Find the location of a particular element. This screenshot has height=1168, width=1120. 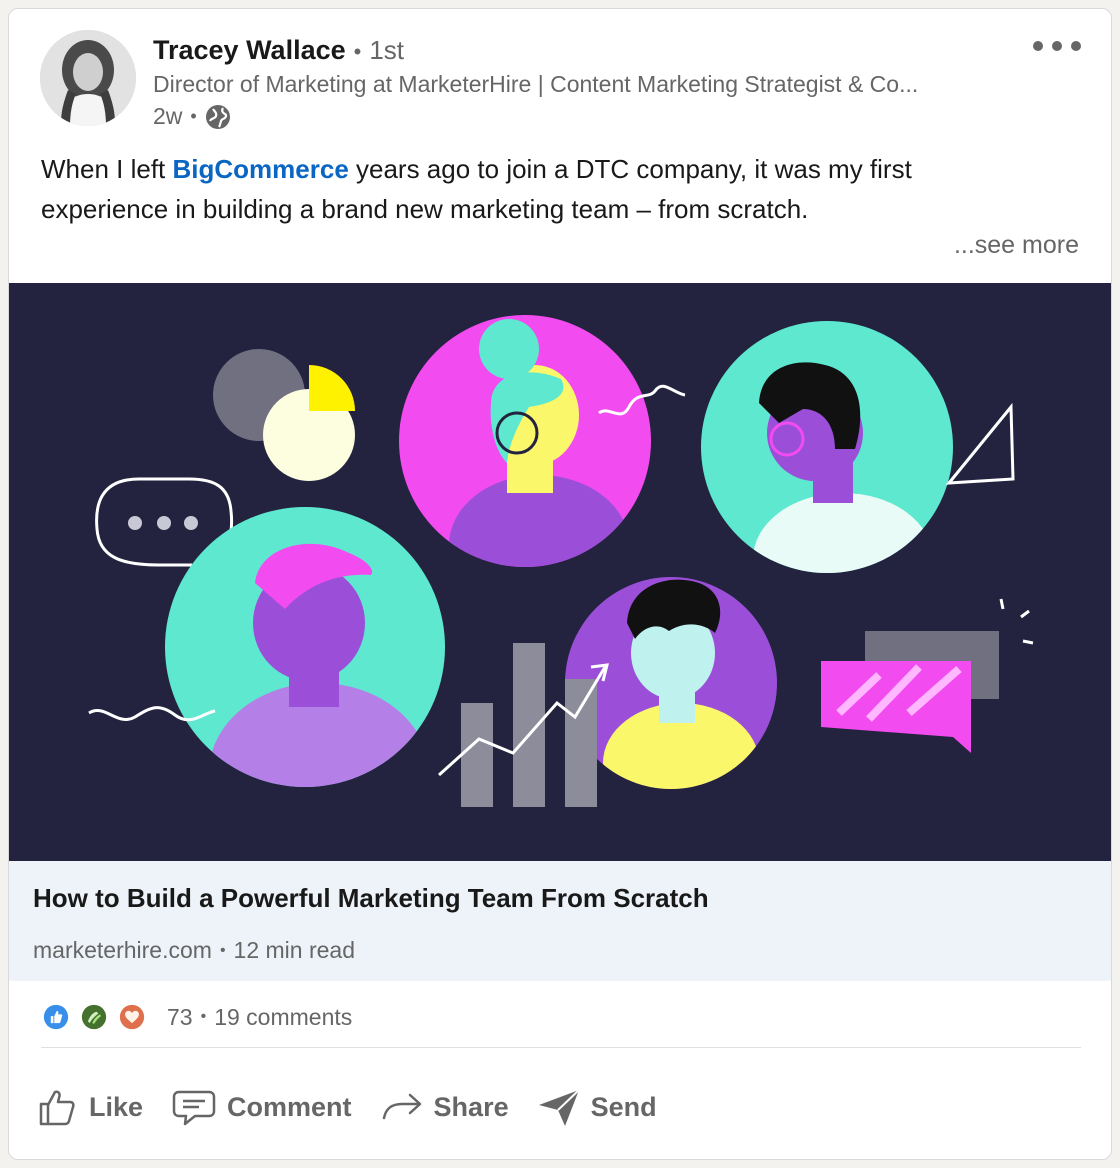

post-actions-bar: Like Comment Share Send is located at coordinates (361, 1107).